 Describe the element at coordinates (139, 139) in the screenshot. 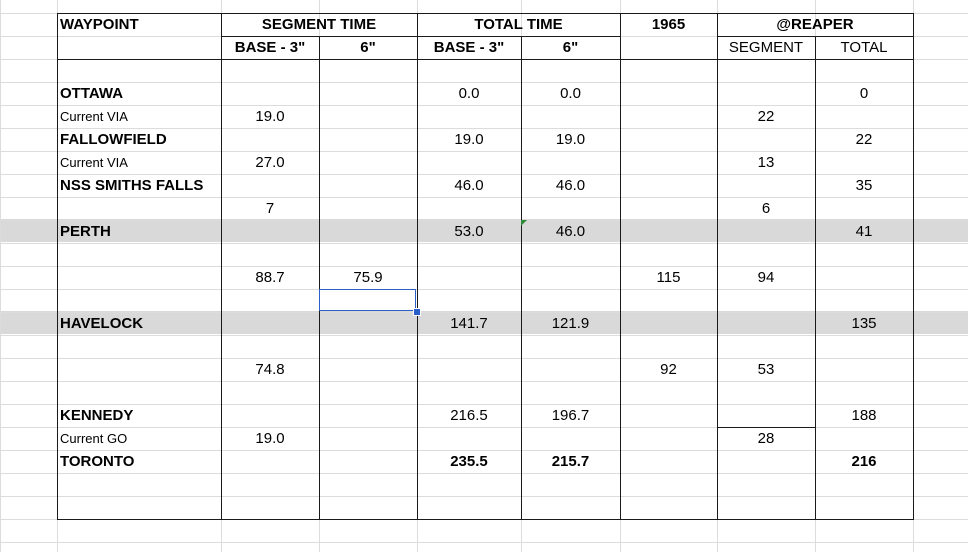

I see `waypoint-cell: FALLOWFIELD` at that location.